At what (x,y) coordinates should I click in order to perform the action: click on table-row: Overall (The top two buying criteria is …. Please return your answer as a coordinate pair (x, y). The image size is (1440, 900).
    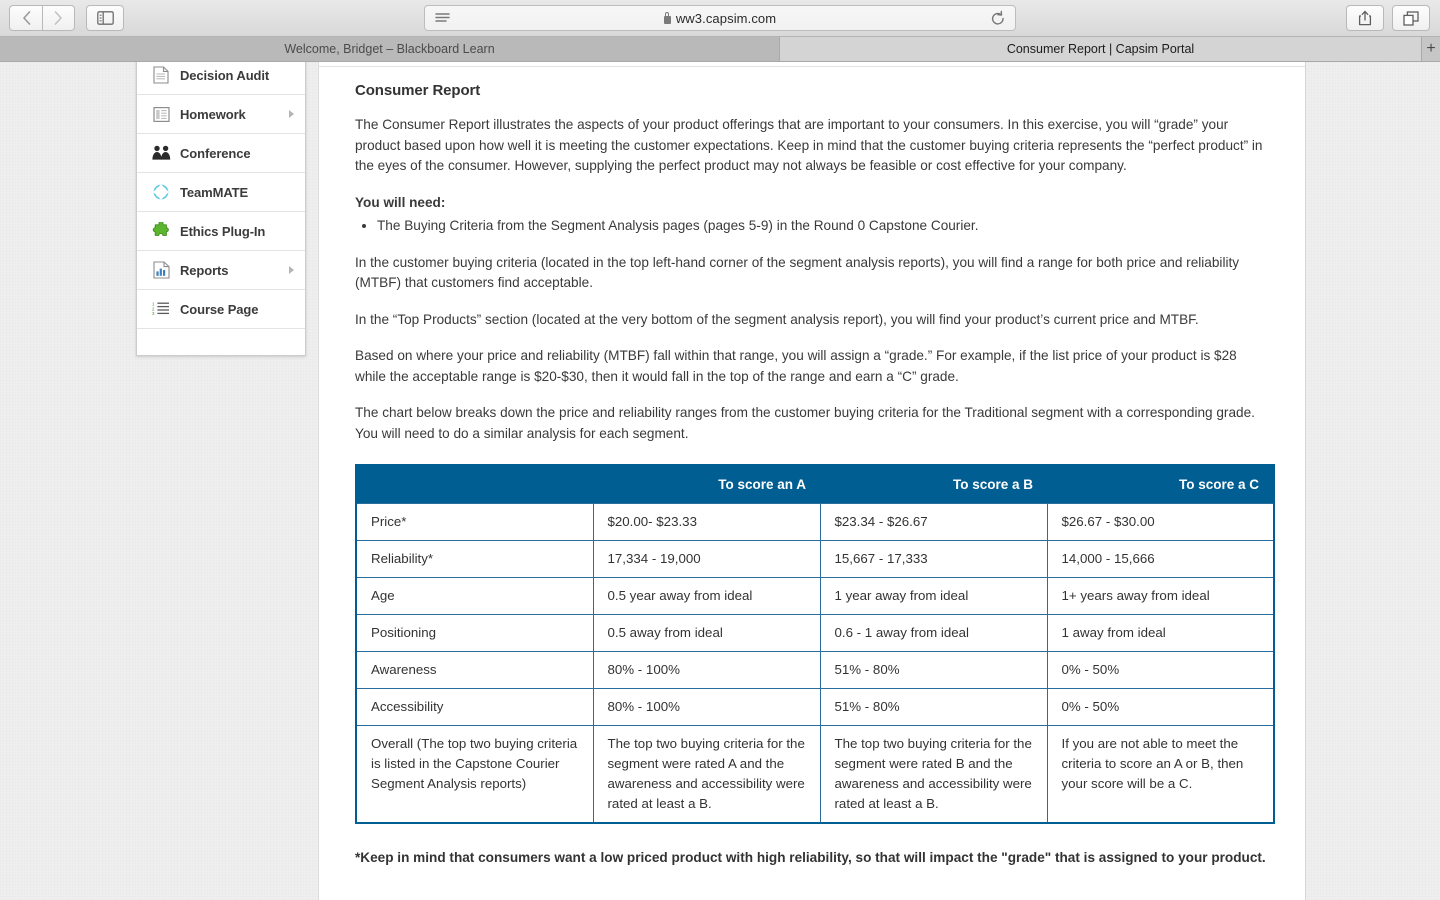
    Looking at the image, I should click on (815, 774).